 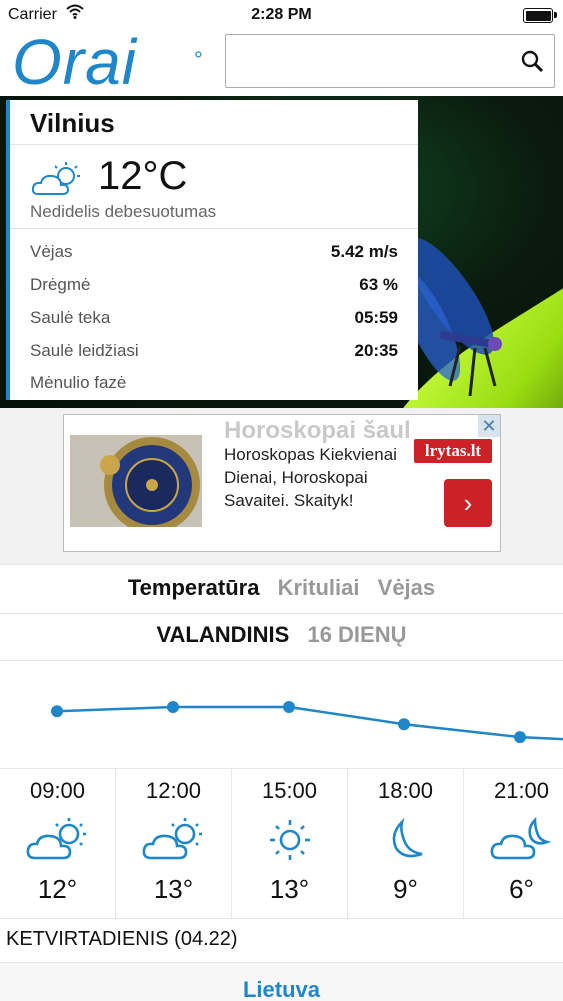 What do you see at coordinates (84, 350) in the screenshot?
I see `detail-label: Saulė leidžiasi` at bounding box center [84, 350].